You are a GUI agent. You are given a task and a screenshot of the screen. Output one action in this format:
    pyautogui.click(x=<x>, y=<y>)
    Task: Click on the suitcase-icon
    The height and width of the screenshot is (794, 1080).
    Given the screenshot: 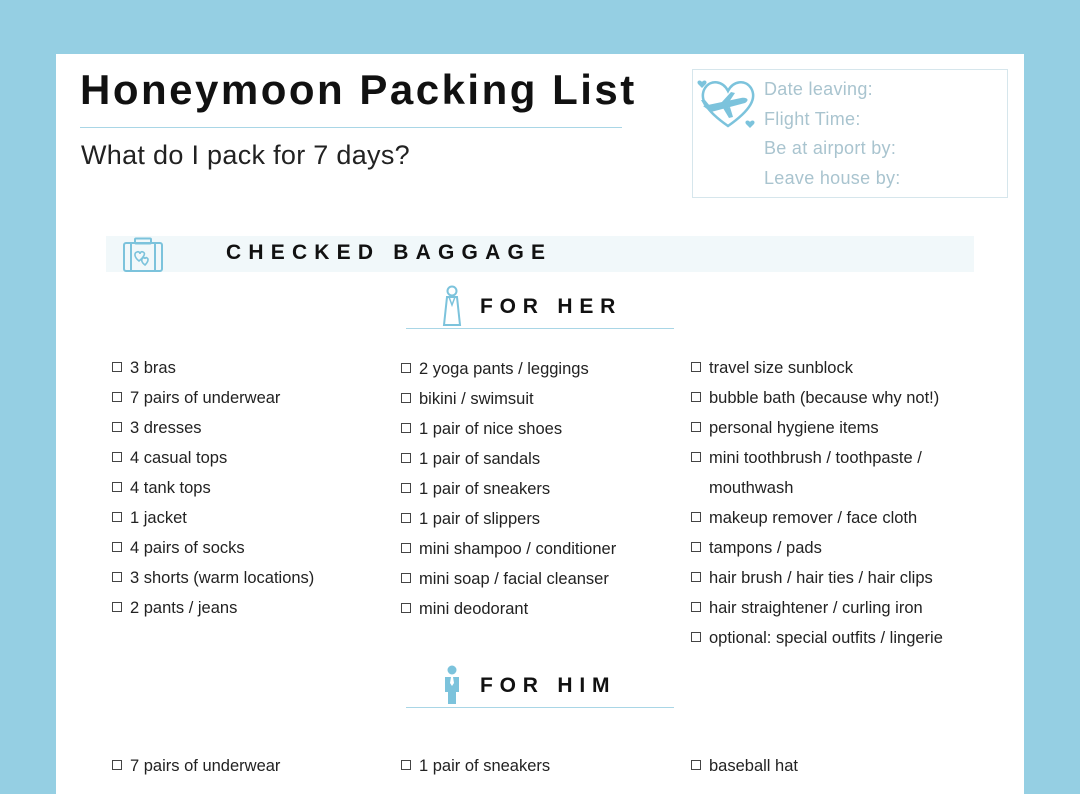 What is the action you would take?
    pyautogui.click(x=143, y=254)
    